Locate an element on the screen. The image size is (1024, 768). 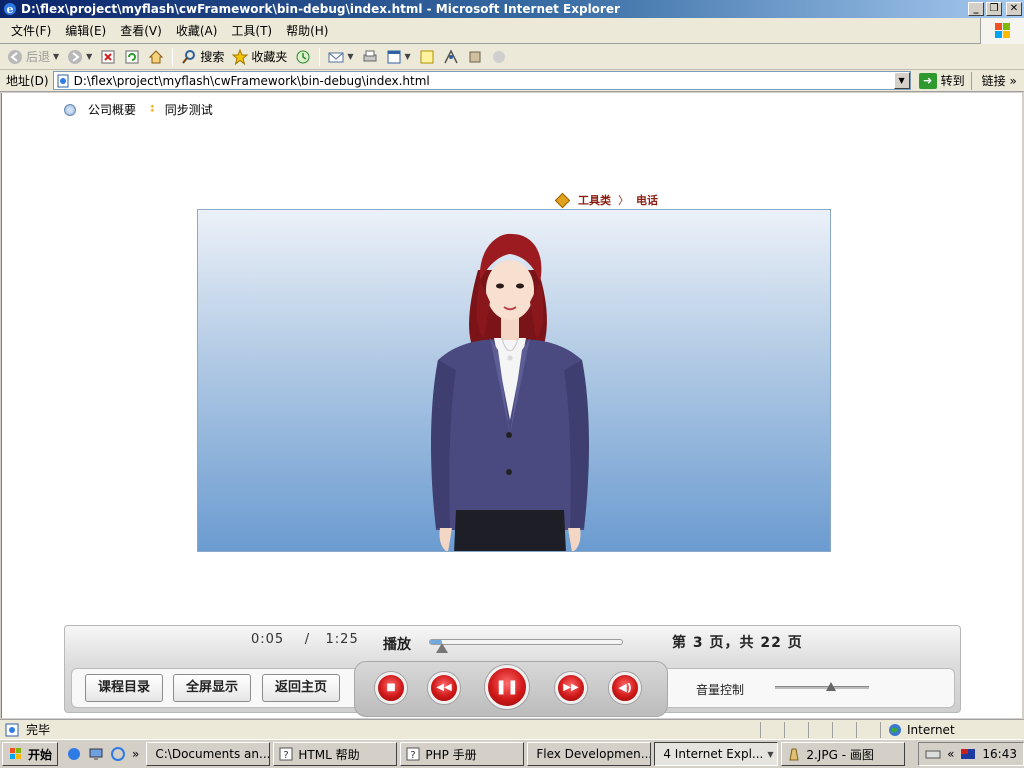
task-paint: 2.JPG - 画图 is located at coordinates (843, 754).